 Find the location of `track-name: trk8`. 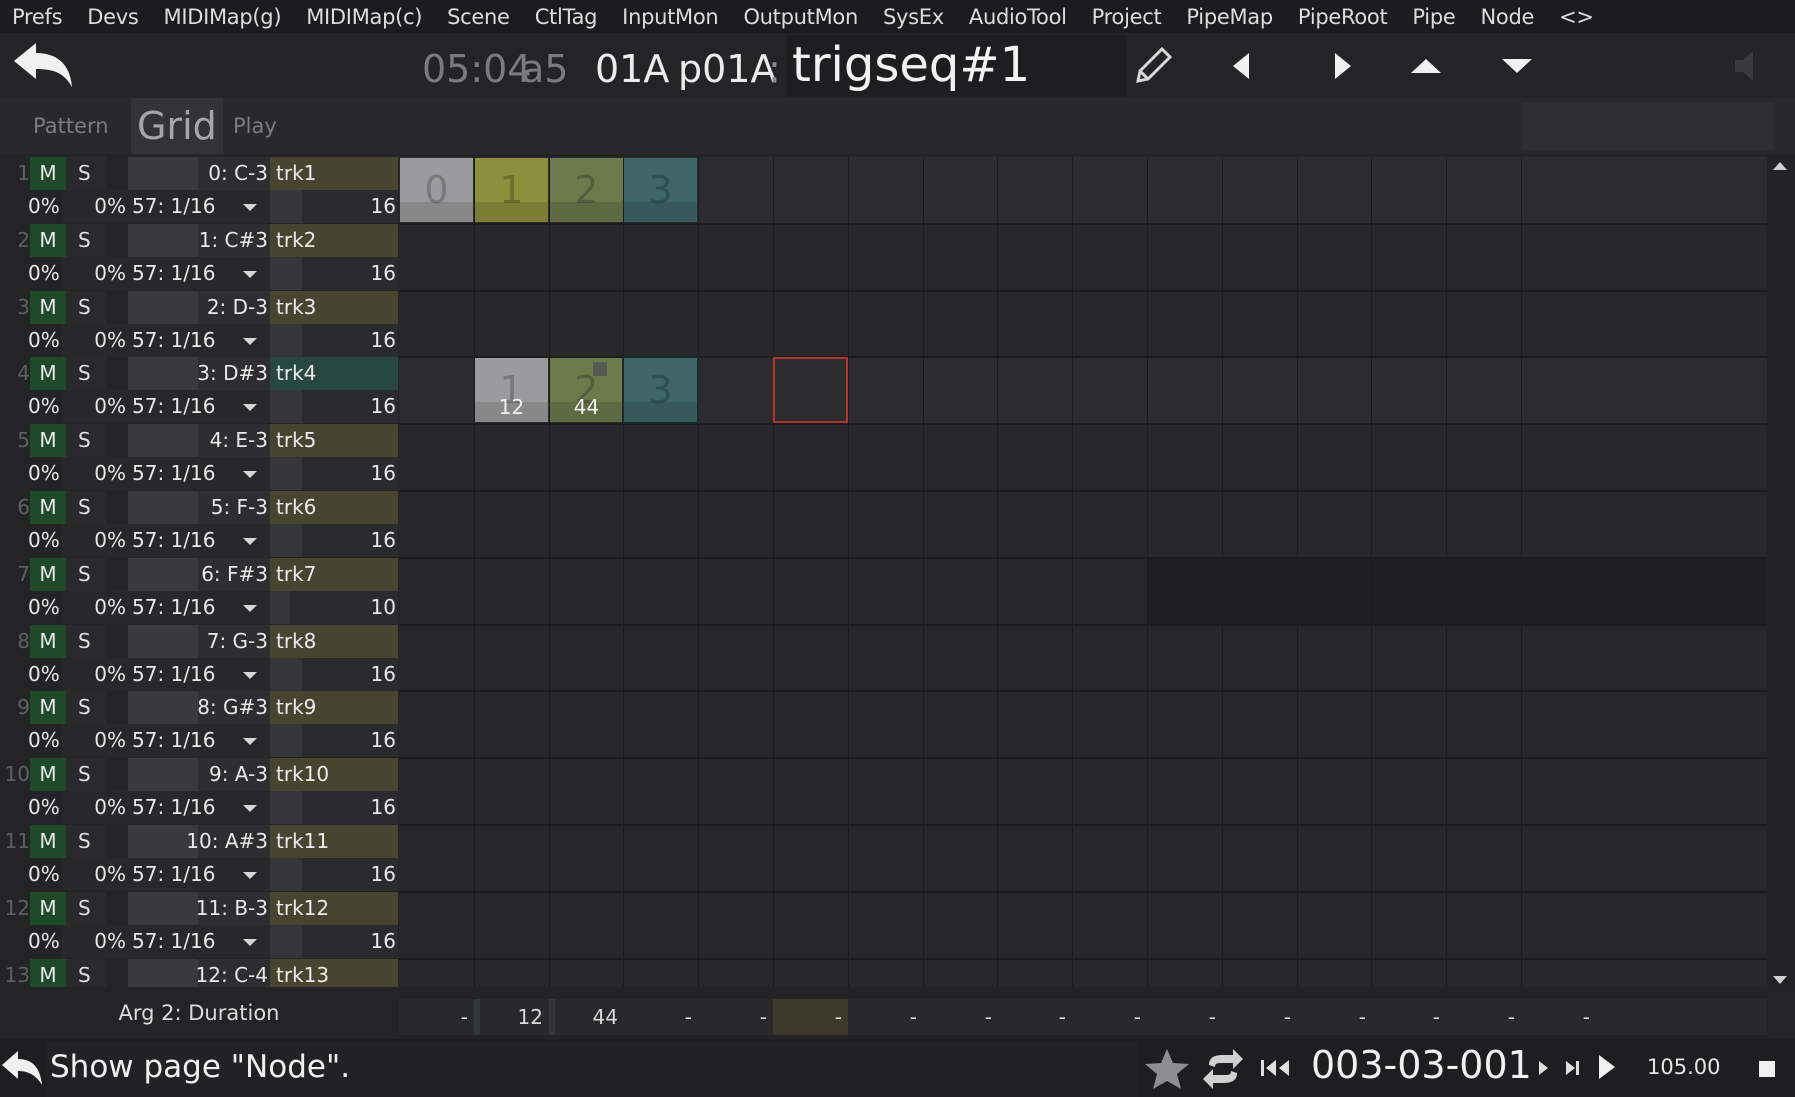

track-name: trk8 is located at coordinates (334, 641).